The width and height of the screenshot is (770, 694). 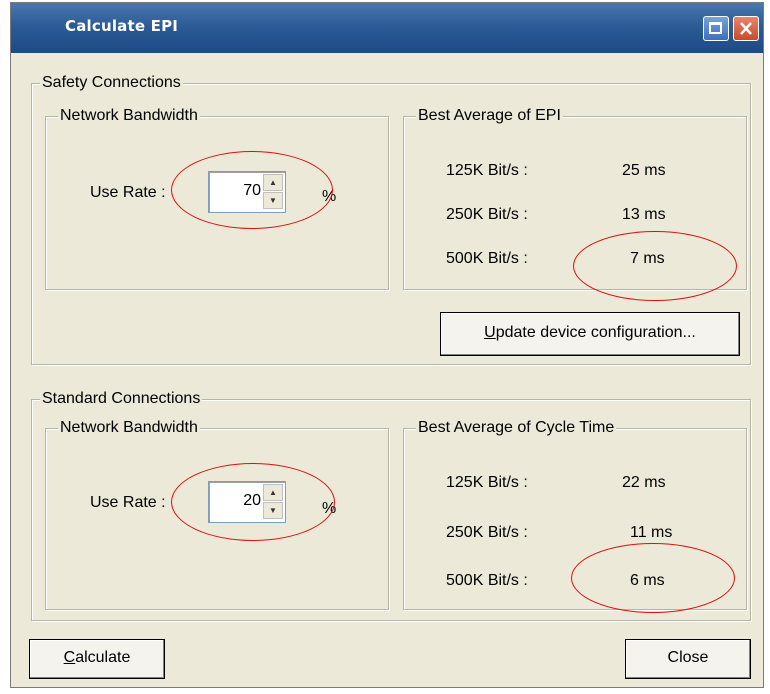 What do you see at coordinates (111, 83) in the screenshot?
I see `safety-connections-label: Safety Connections` at bounding box center [111, 83].